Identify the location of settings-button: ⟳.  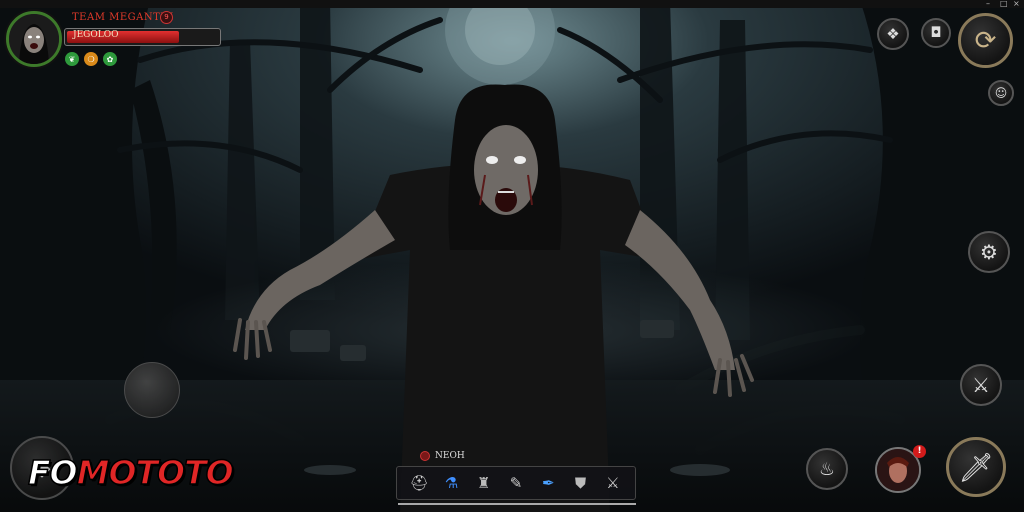
(985, 40).